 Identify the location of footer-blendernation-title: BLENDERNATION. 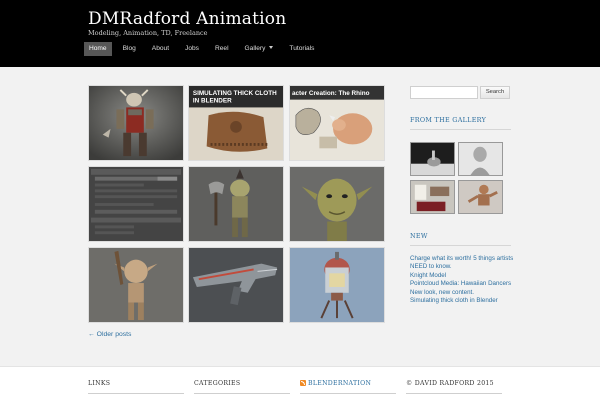
(335, 383).